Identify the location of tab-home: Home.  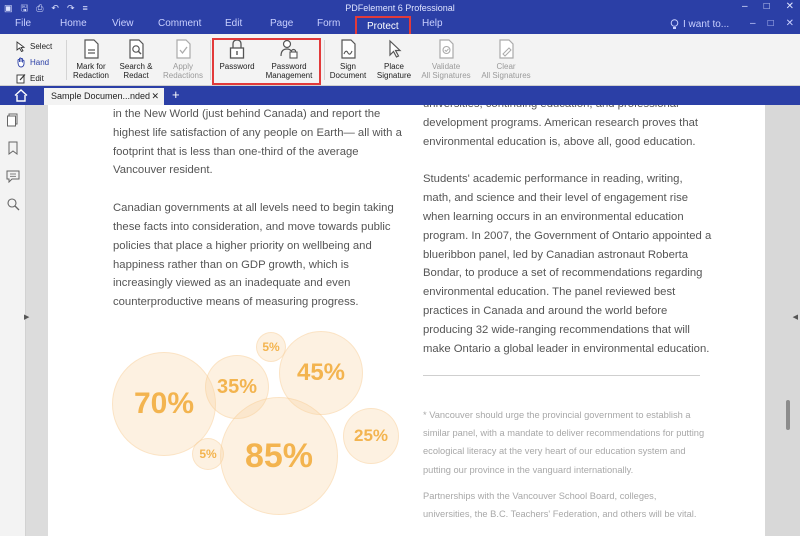
(73, 23).